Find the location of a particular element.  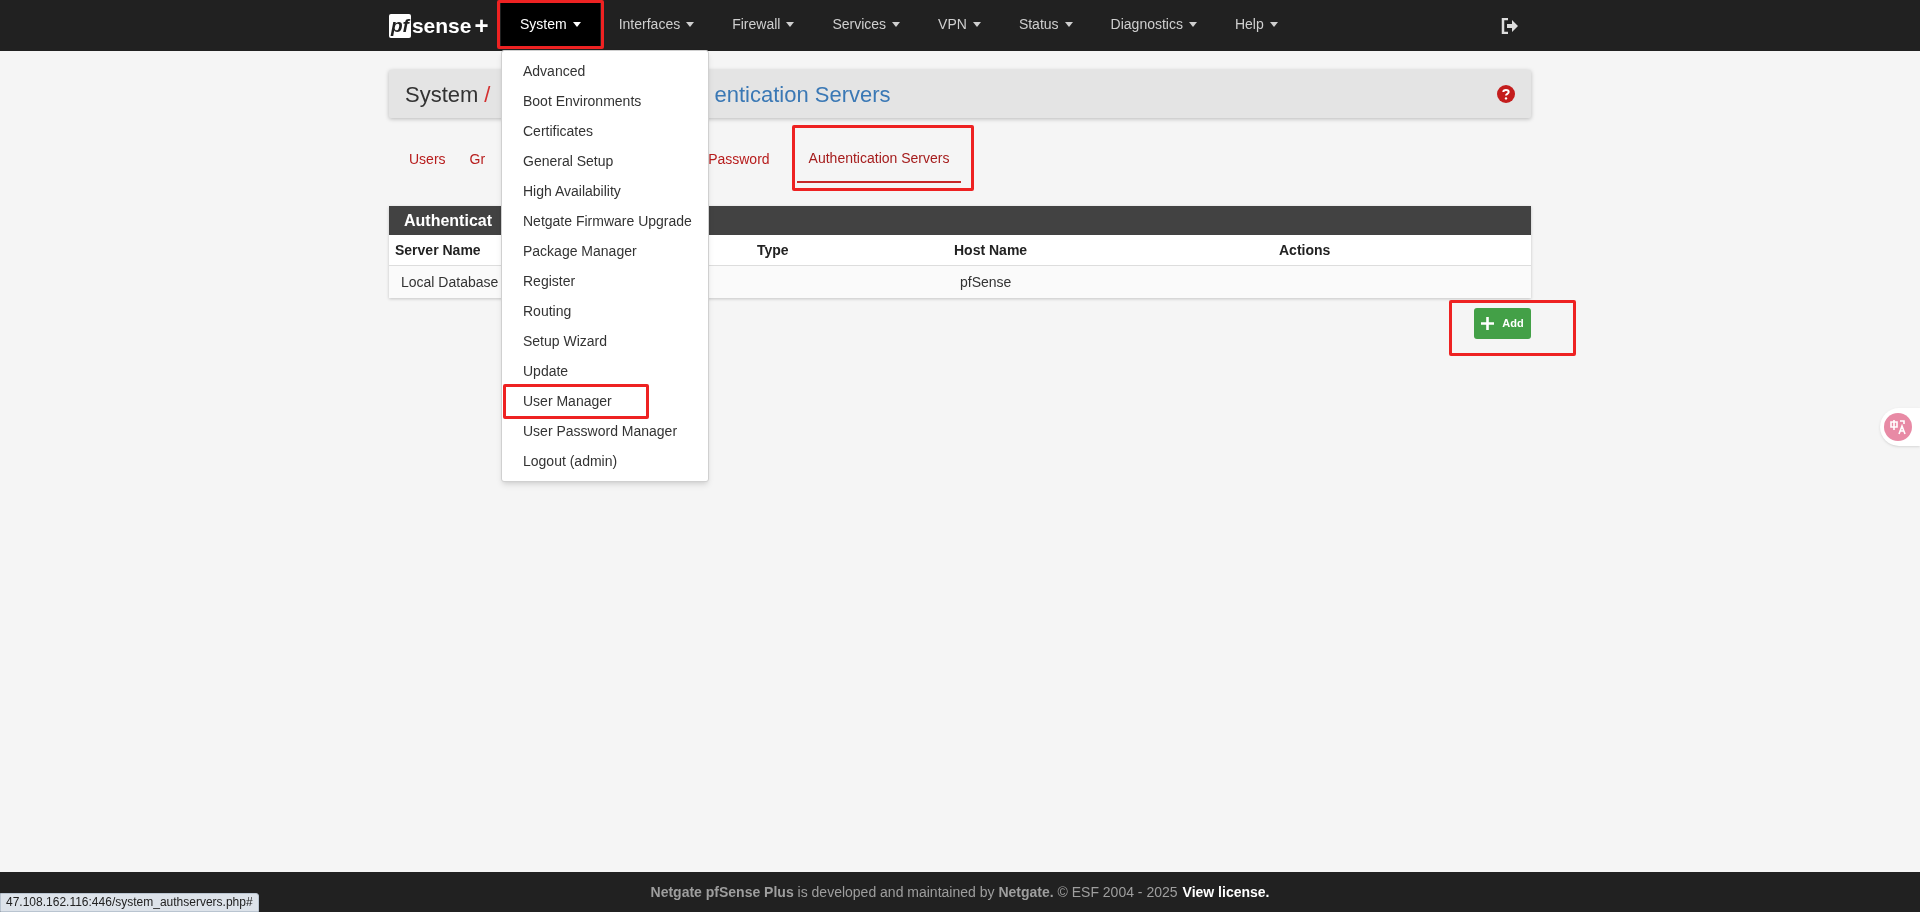

menu-item: User Manager is located at coordinates (605, 401).